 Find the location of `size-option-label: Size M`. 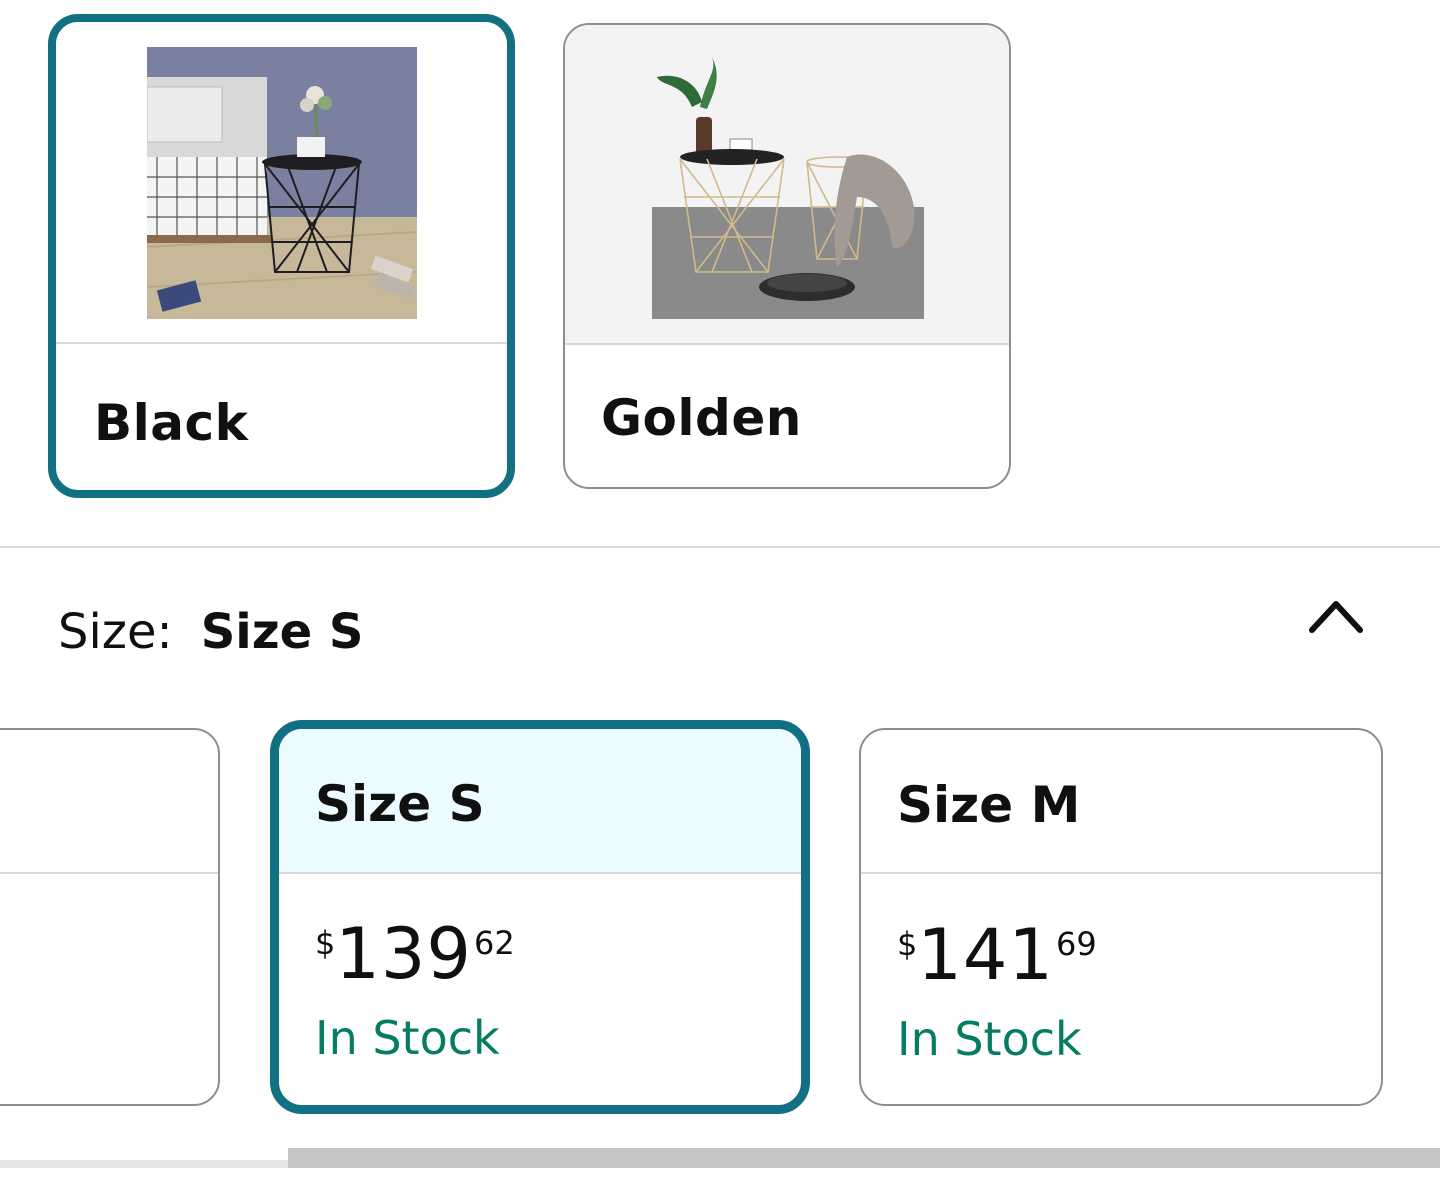

size-option-label: Size M is located at coordinates (989, 805).